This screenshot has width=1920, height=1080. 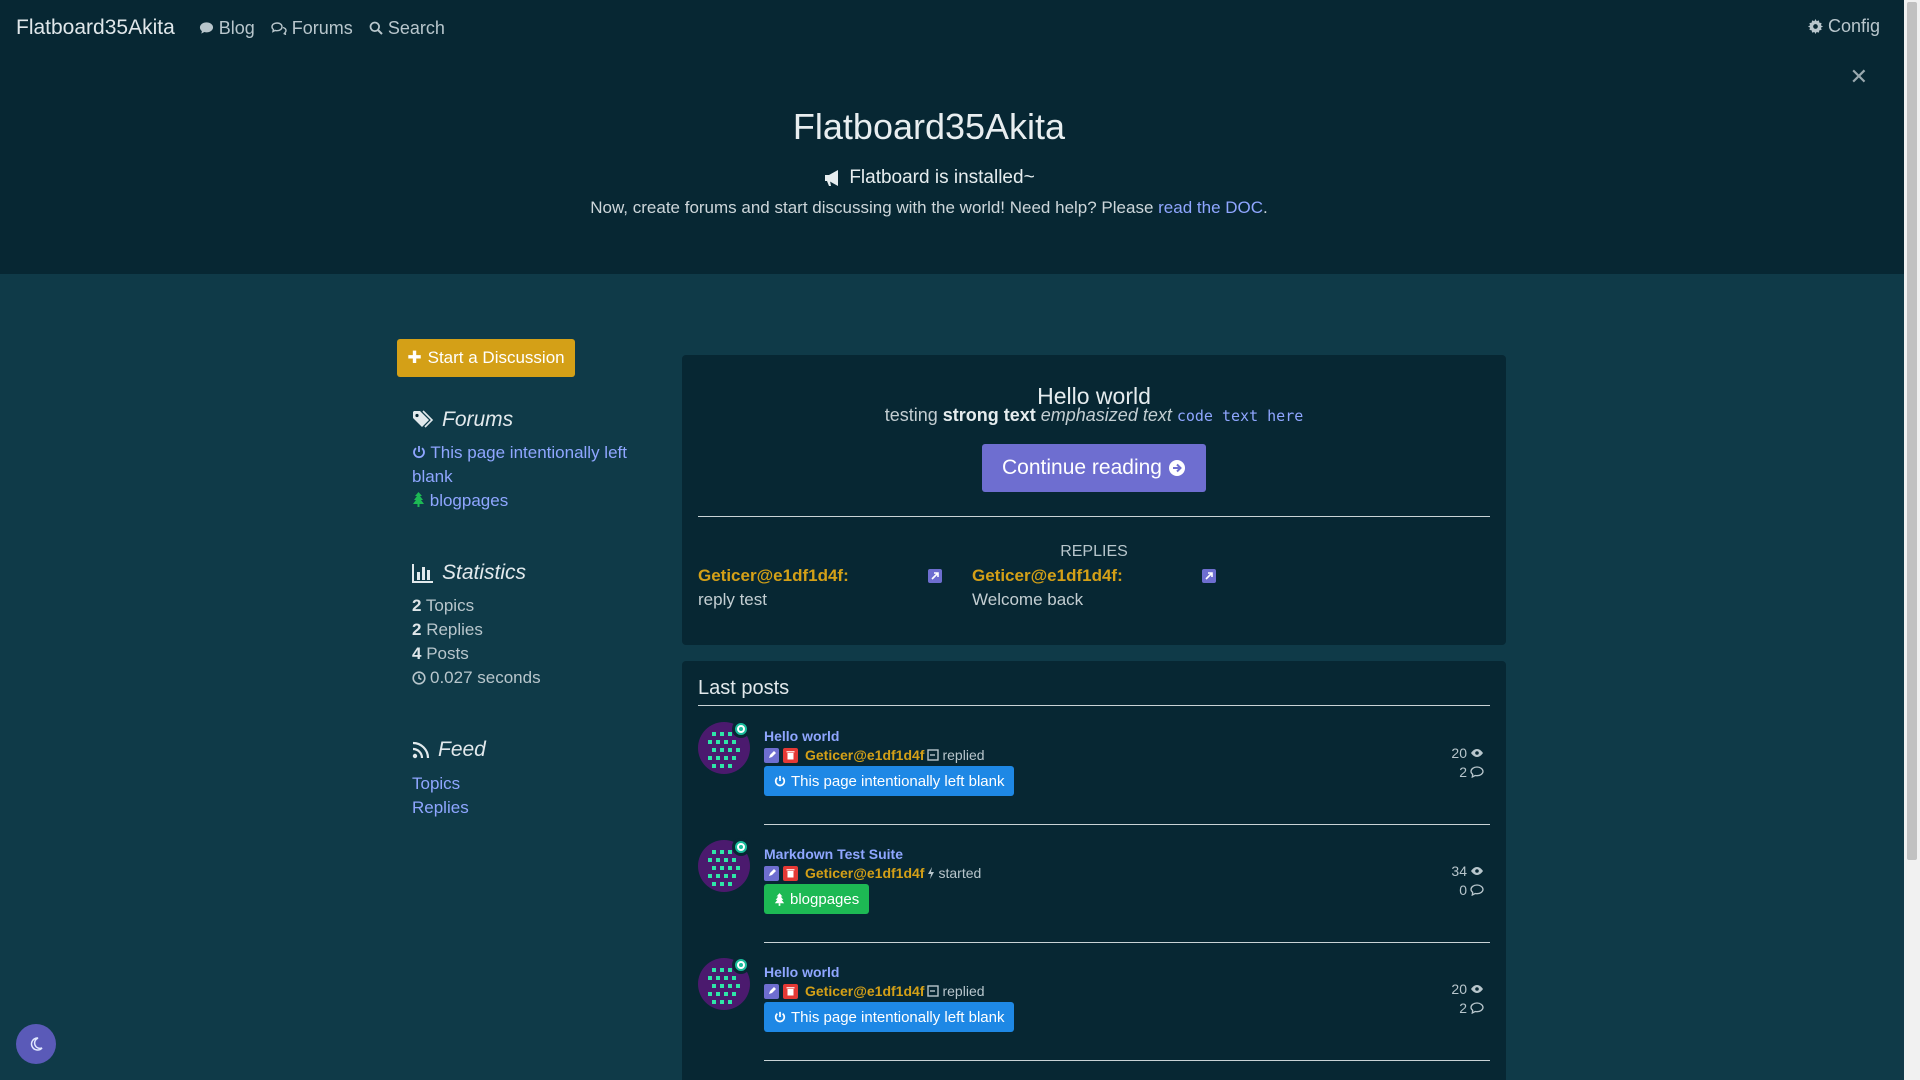 I want to click on view-count-value: 20, so click(x=1459, y=989).